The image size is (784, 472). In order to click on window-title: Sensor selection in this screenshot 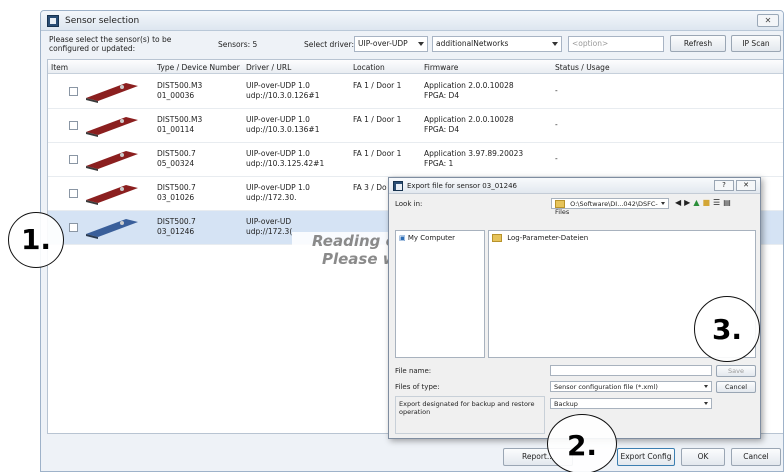, I will do `click(102, 20)`.